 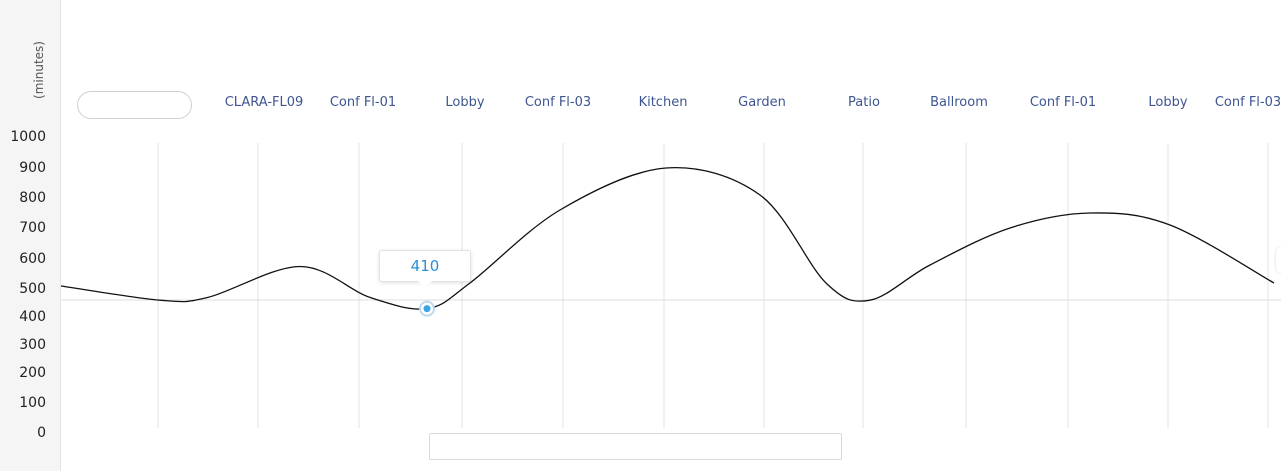 What do you see at coordinates (635, 446) in the screenshot?
I see `range-scrollbar` at bounding box center [635, 446].